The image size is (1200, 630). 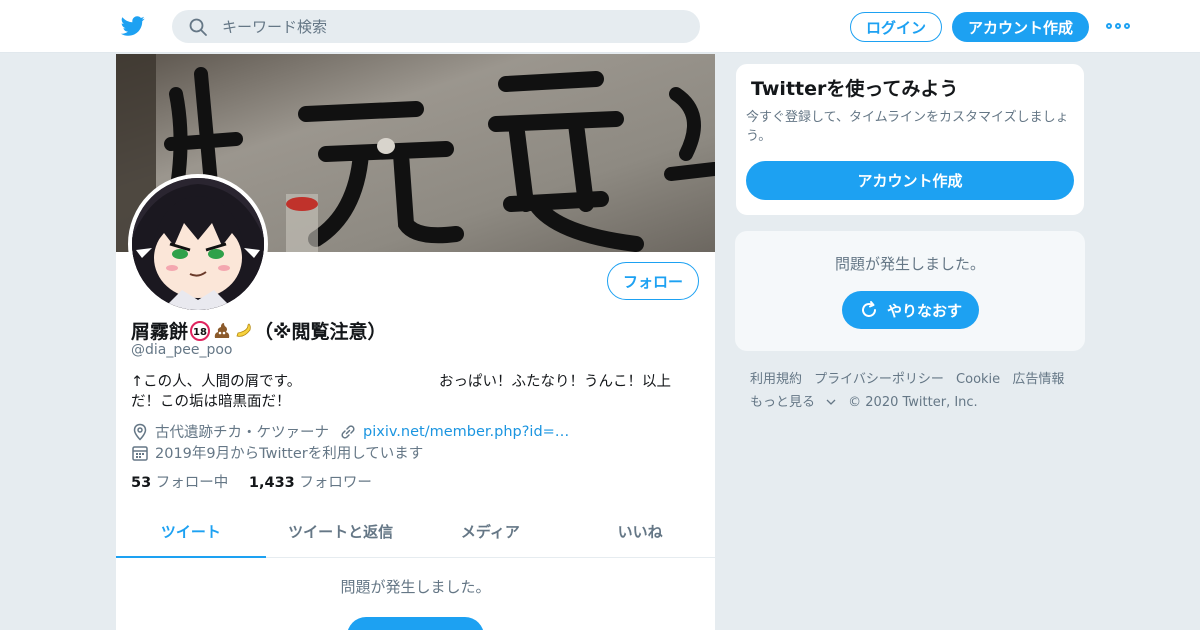 I want to click on sidebar-error-card: 問題が発生しました。 やりなおす, so click(x=910, y=291).